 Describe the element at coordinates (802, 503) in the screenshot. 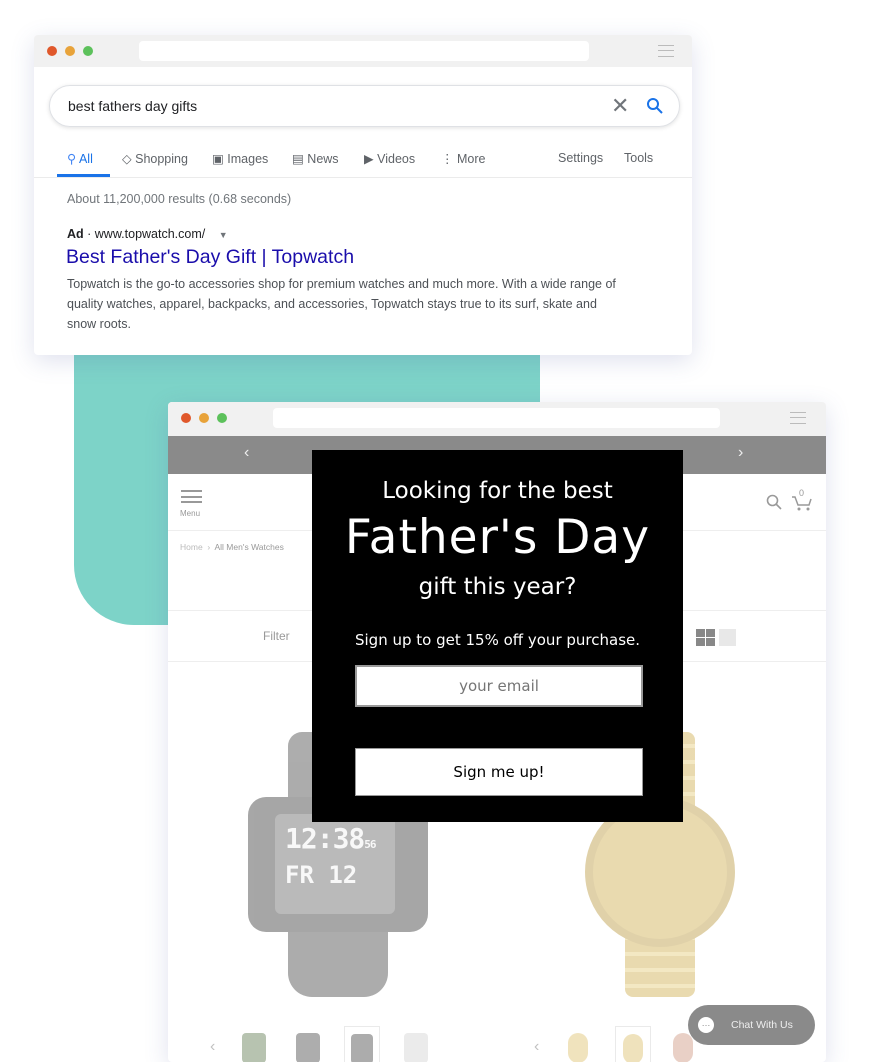

I see `cart-icon` at that location.